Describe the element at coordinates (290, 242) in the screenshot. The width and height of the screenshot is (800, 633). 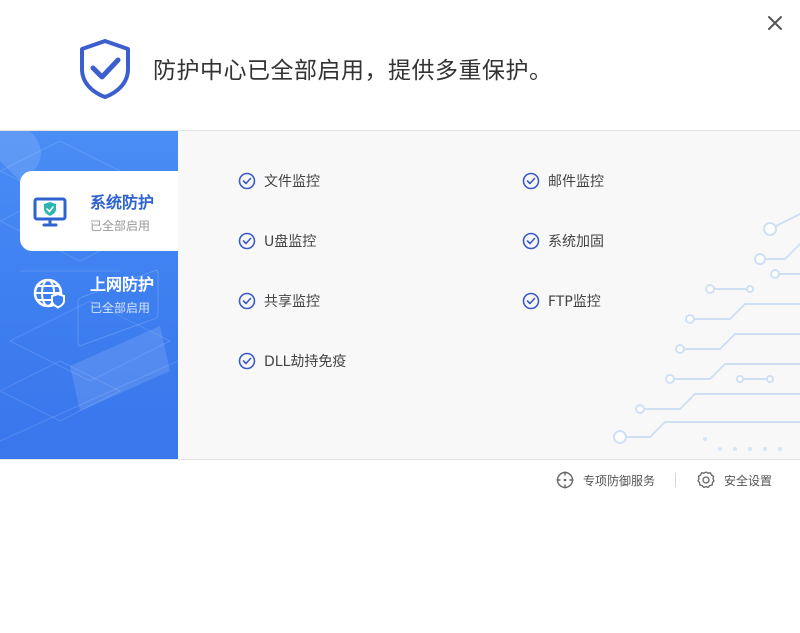
I see `feature-label: U盘监控` at that location.